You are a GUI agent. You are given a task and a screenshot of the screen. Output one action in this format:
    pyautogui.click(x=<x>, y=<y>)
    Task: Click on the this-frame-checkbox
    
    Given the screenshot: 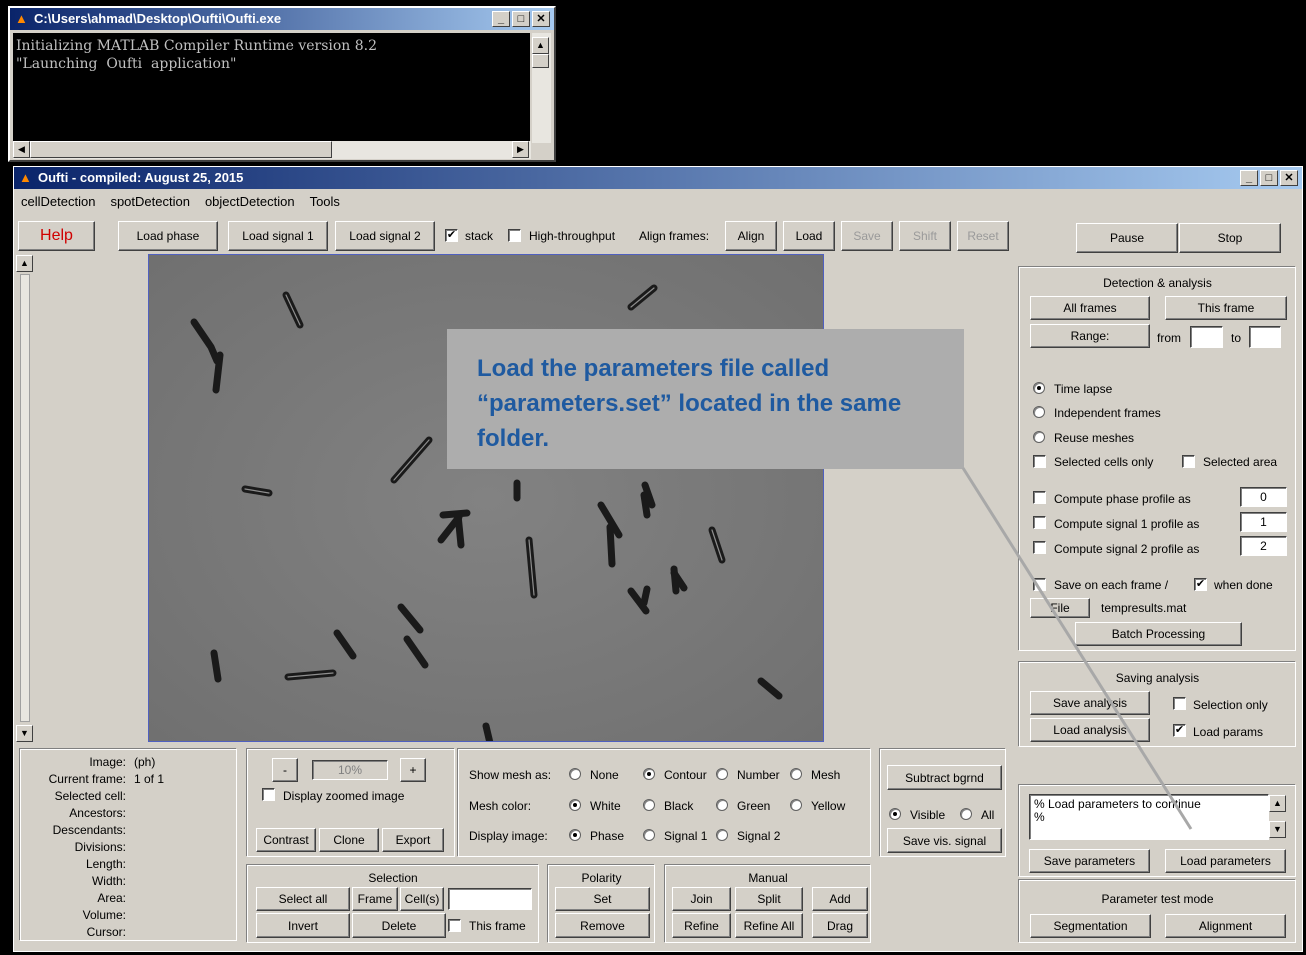 What is the action you would take?
    pyautogui.click(x=454, y=925)
    